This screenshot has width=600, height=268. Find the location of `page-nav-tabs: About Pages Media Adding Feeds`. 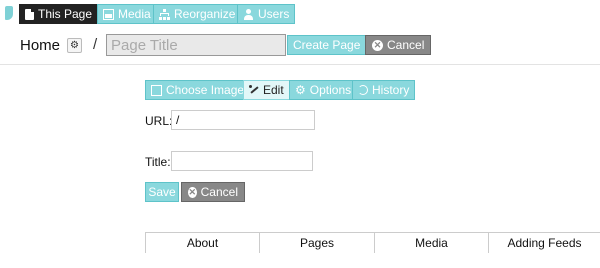

page-nav-tabs: About Pages Media Adding Feeds is located at coordinates (372, 250).